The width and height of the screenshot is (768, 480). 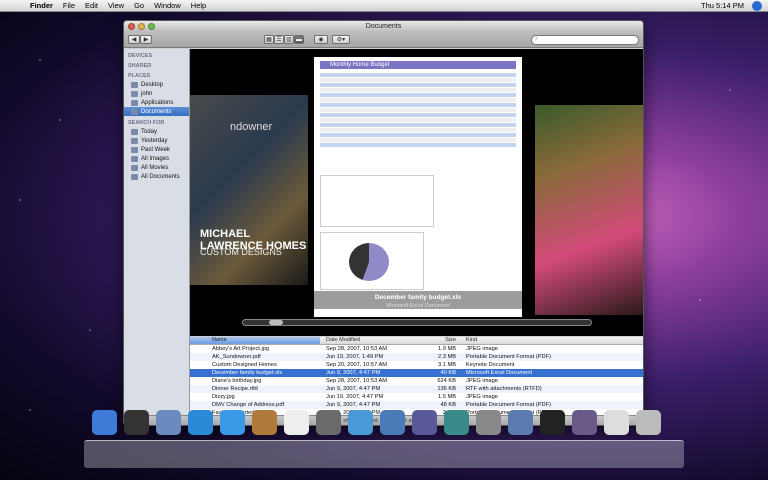 What do you see at coordinates (146, 39) in the screenshot?
I see `forward-button: ▶` at bounding box center [146, 39].